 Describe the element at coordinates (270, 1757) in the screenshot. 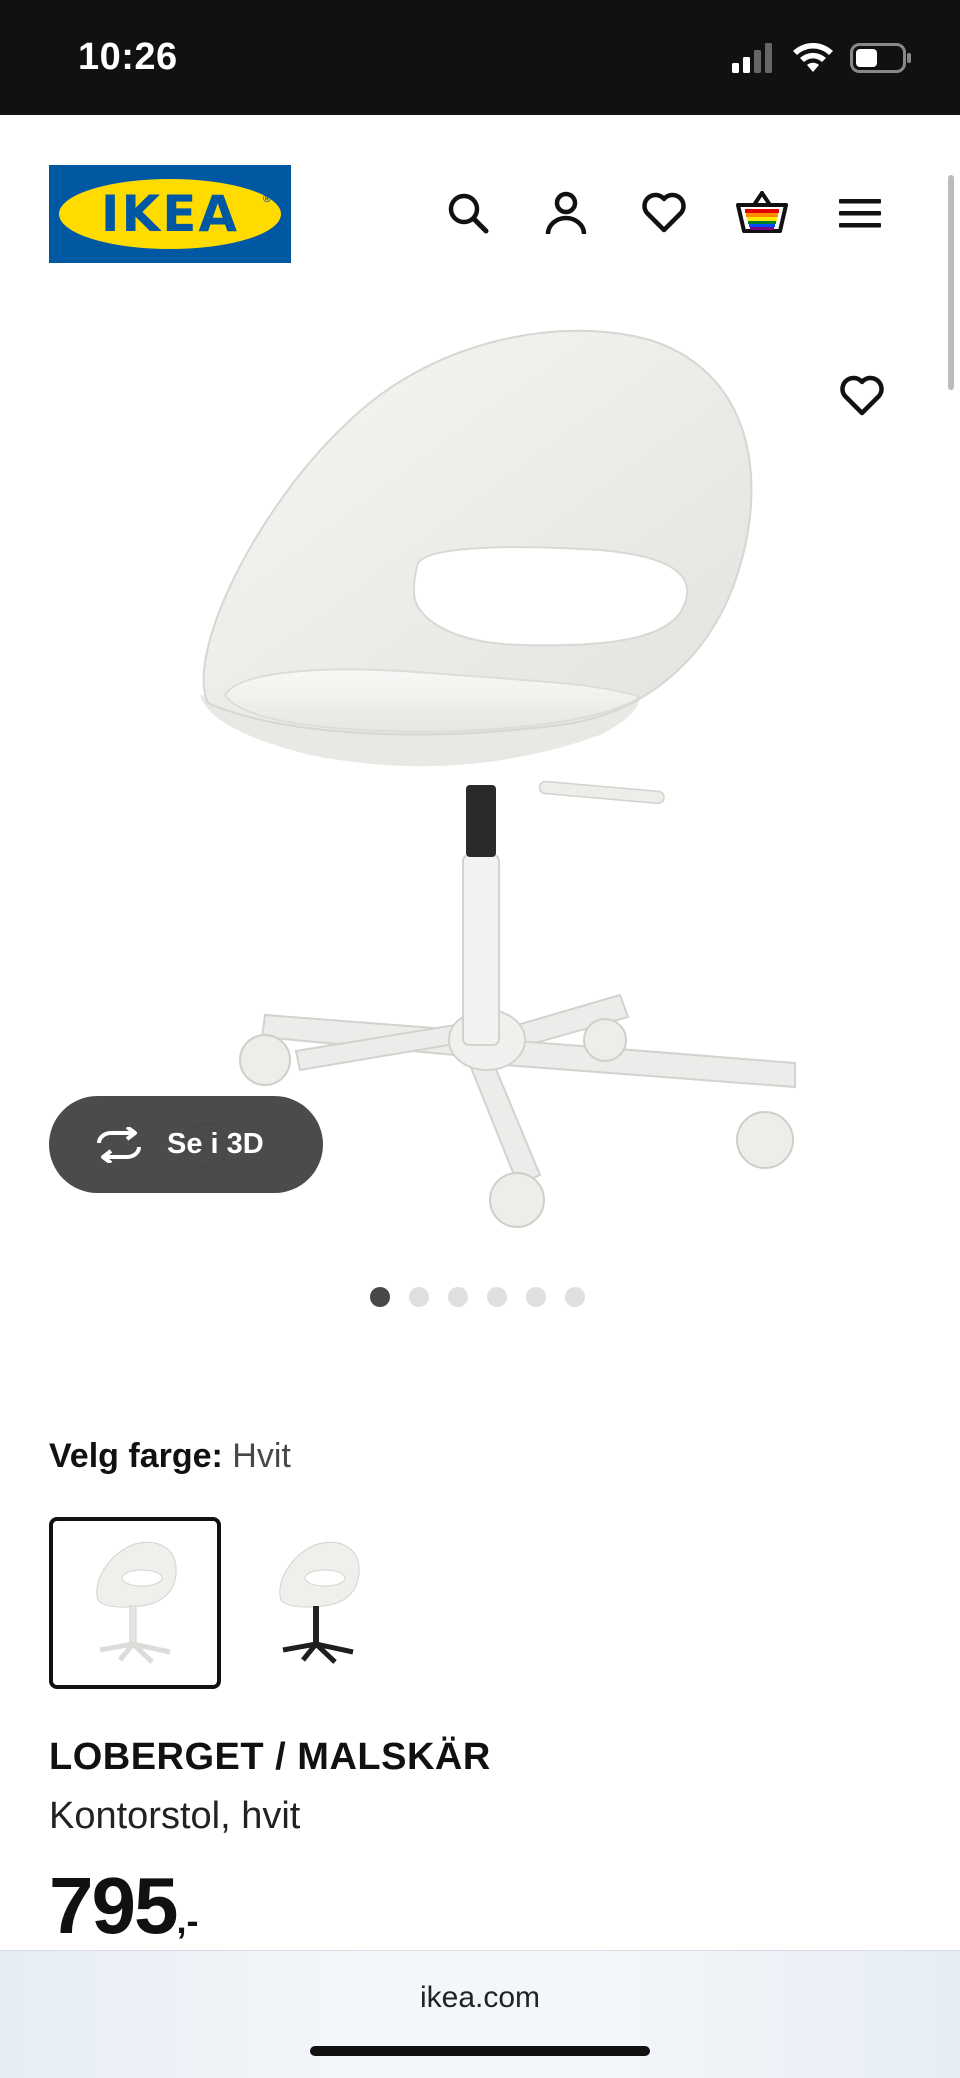

I see `product-name: LOBERGET / MALSKÄR` at that location.